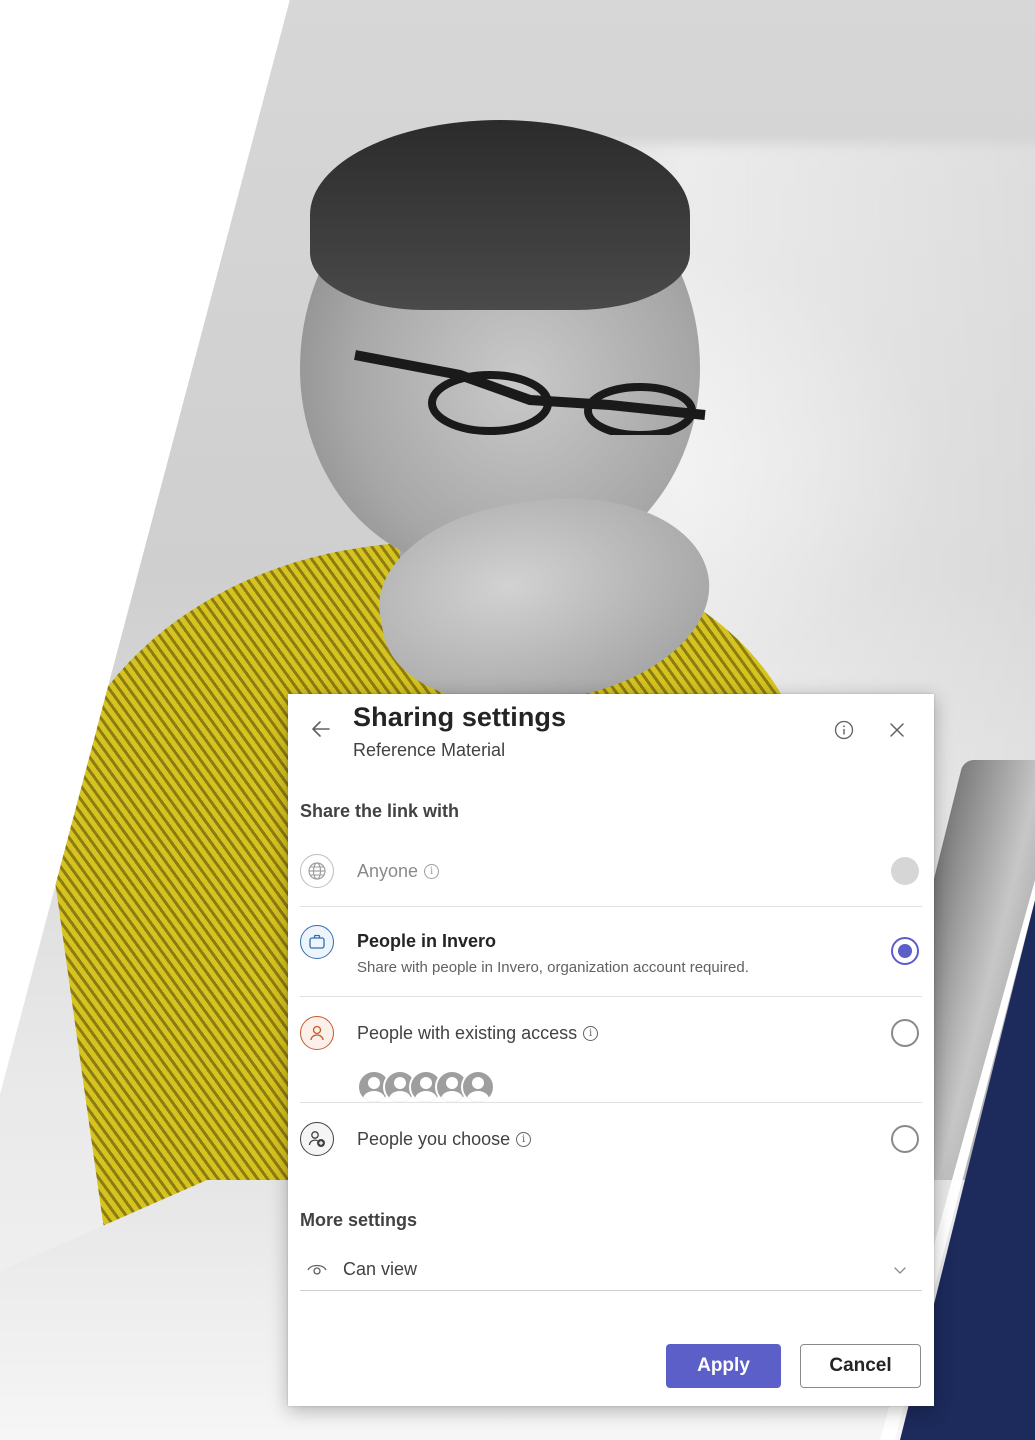 This screenshot has height=1440, width=1035. I want to click on option-choose-label-wrap: People you choose i, so click(444, 1139).